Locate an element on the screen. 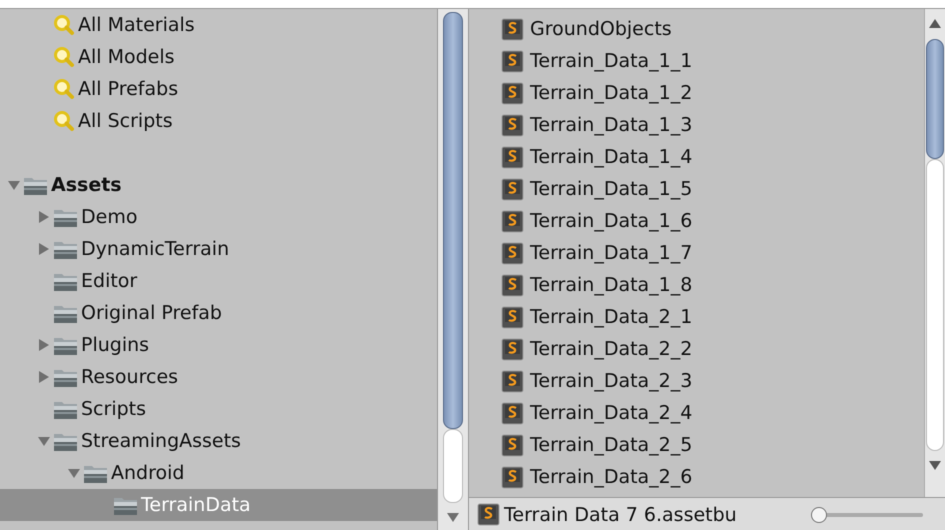 The height and width of the screenshot is (530, 945). folder-row: Resources is located at coordinates (218, 377).